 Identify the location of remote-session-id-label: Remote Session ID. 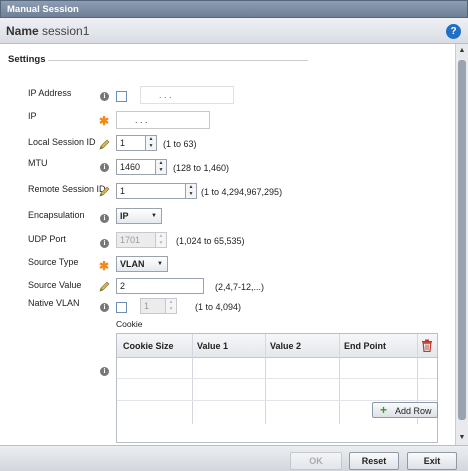
(67, 189).